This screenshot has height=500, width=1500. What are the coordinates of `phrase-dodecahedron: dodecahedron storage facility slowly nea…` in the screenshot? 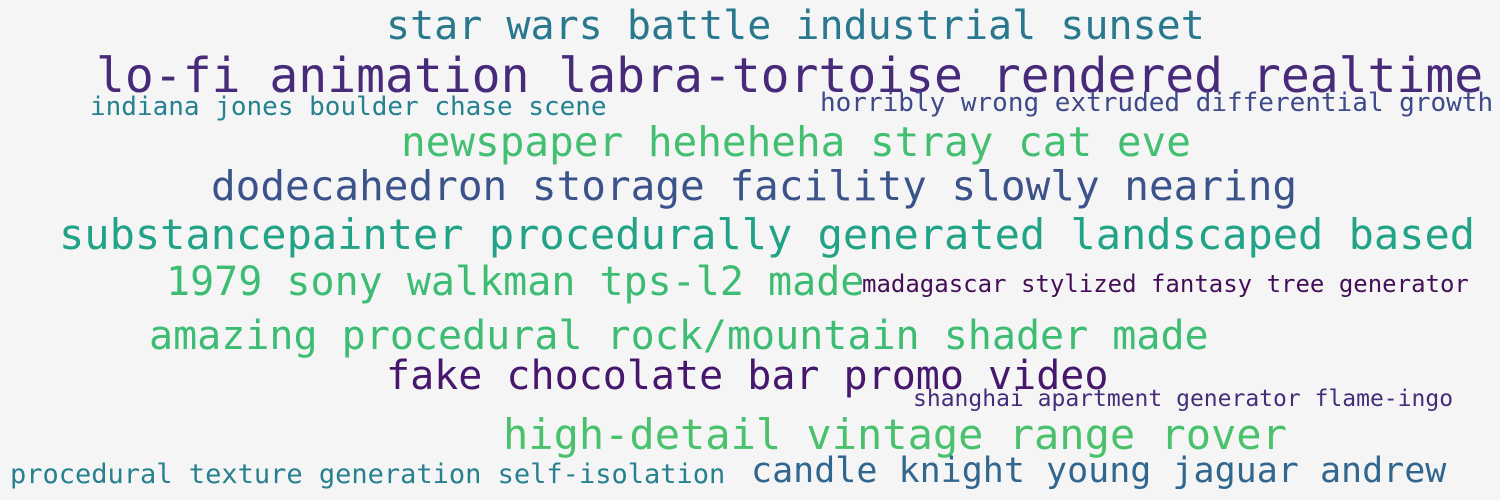 It's located at (754, 186).